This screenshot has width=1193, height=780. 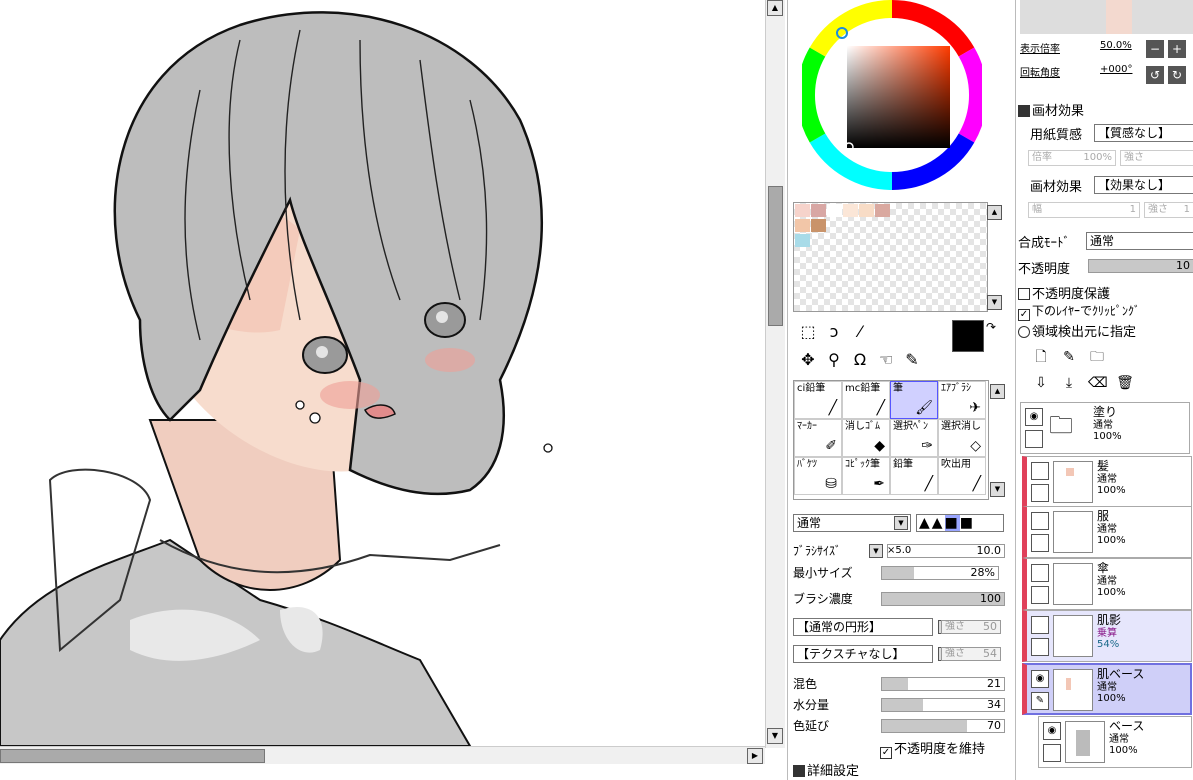 I want to click on effect-strength-field: 強さ 1, so click(x=1168, y=210).